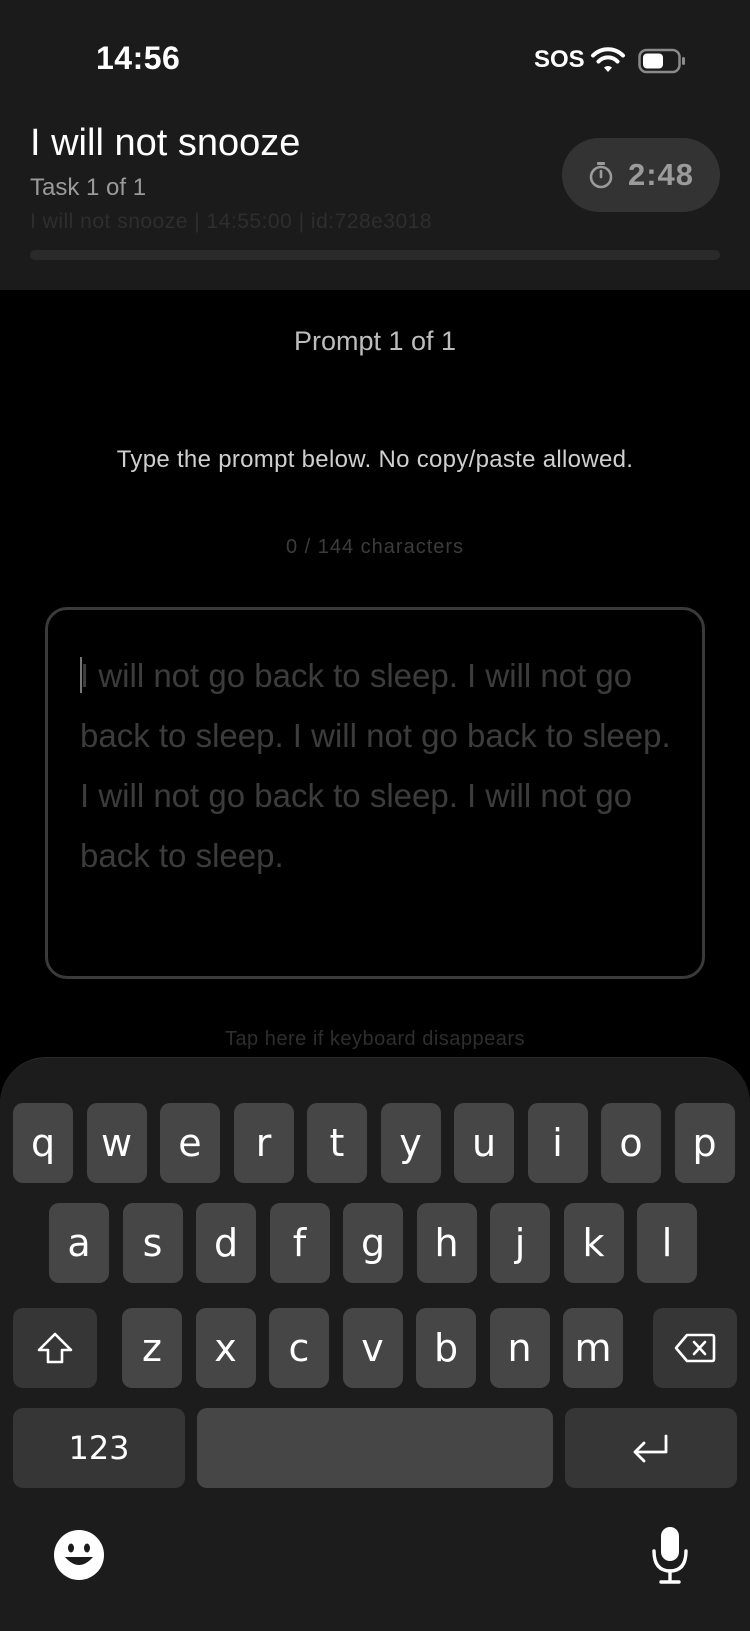  Describe the element at coordinates (375, 55) in the screenshot. I see `status-bar: 14:56 SOS` at that location.